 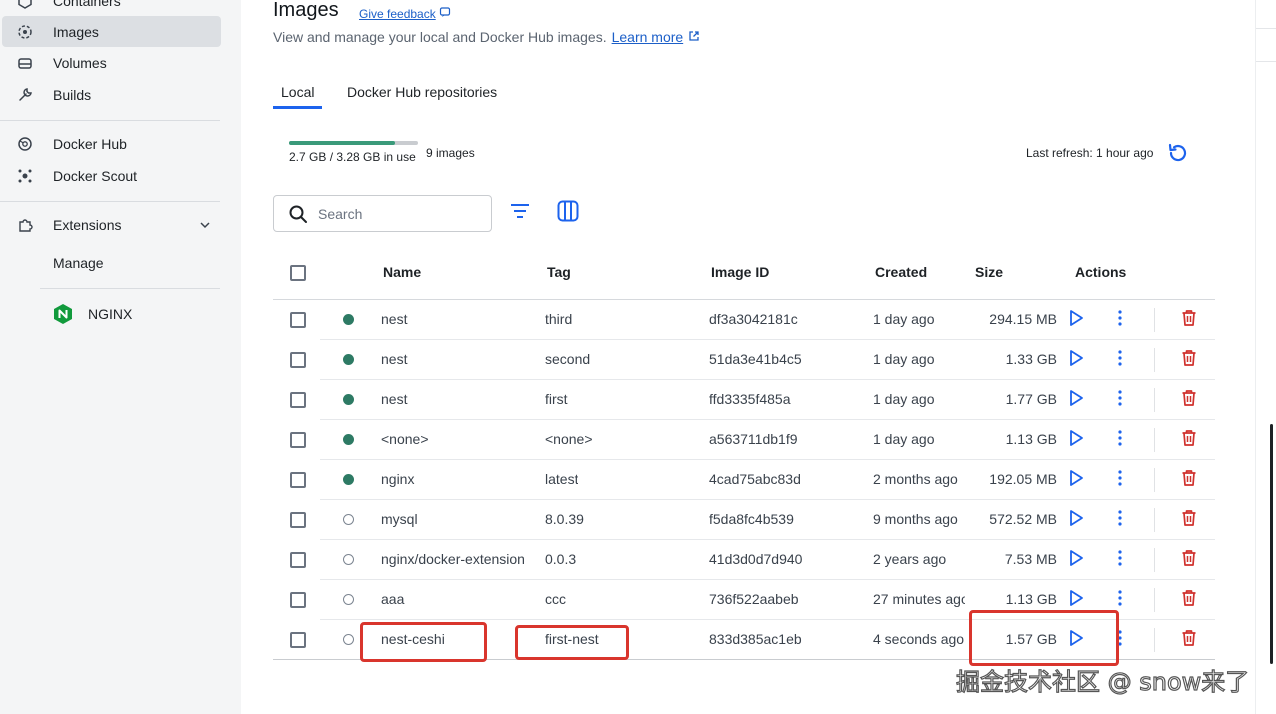 I want to click on sidebar-item-nginx: NGINX, so click(x=111, y=313).